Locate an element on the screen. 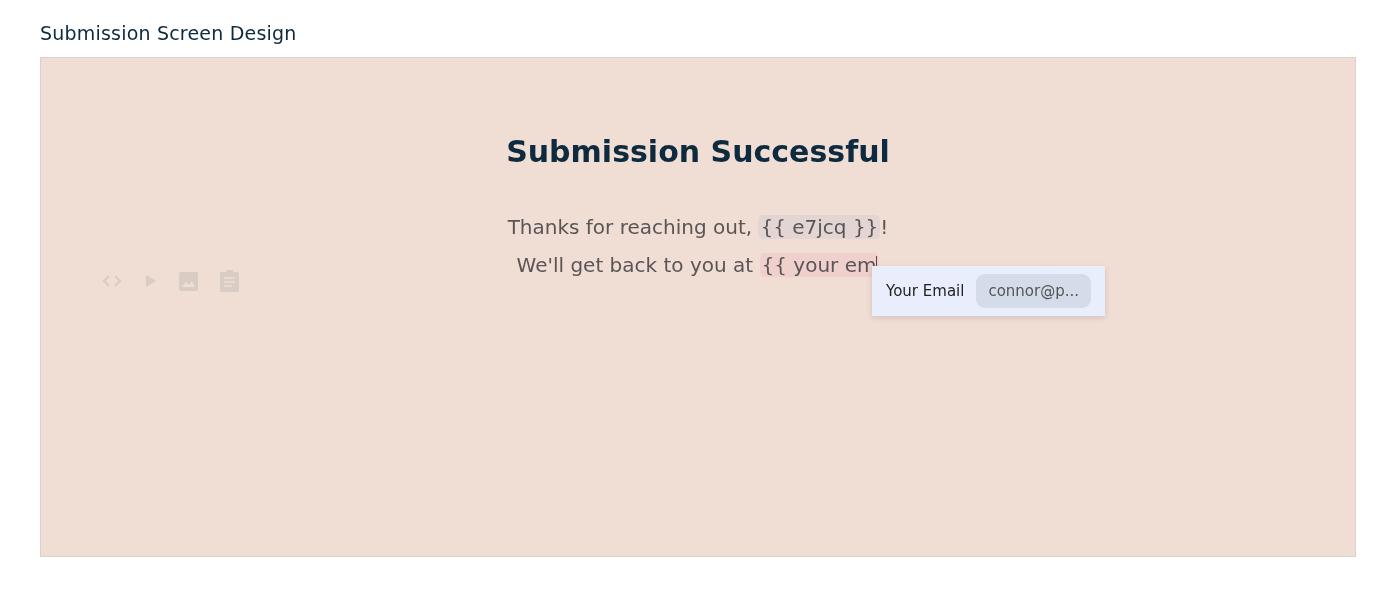 The image size is (1400, 590). message-text: Thanks for reaching out, is located at coordinates (630, 227).